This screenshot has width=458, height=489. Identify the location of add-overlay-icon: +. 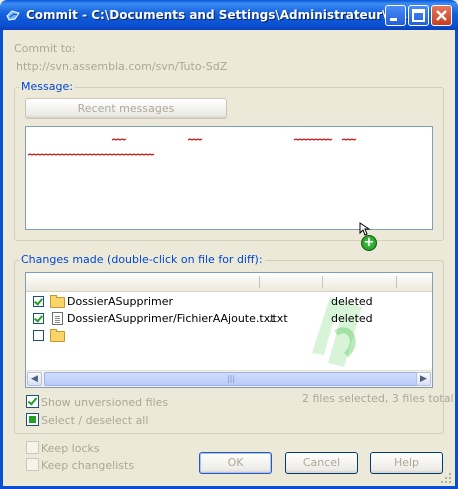
(369, 243).